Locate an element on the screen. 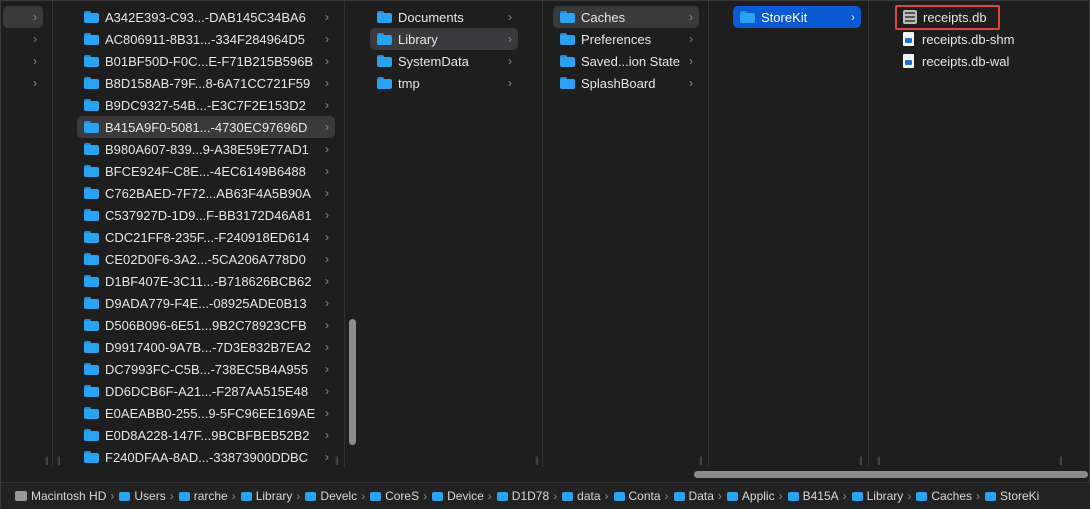 The width and height of the screenshot is (1090, 509). app-container-folder: D506B096-6E51...9B2C78923CFB › is located at coordinates (206, 325).